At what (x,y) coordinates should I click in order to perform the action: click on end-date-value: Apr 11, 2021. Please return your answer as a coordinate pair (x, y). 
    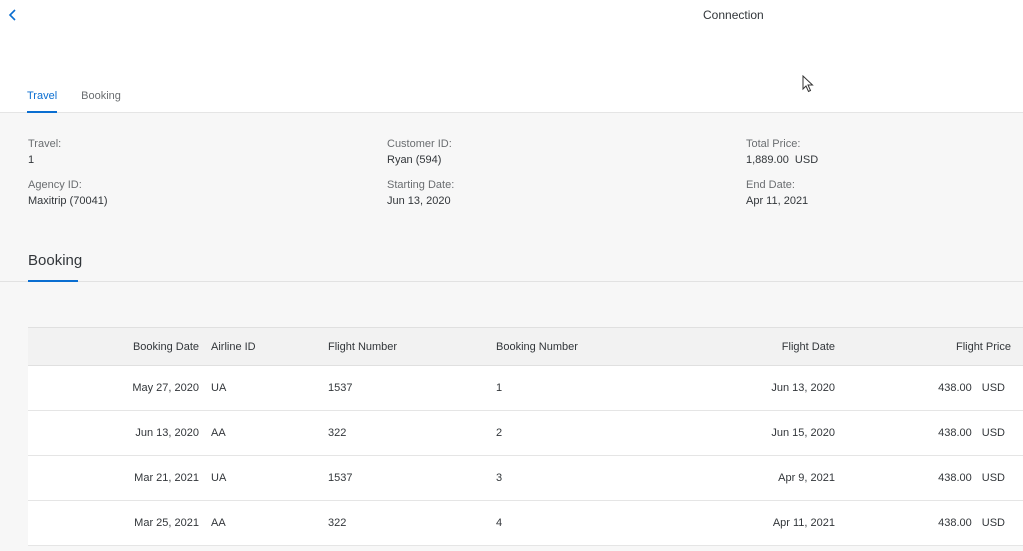
    Looking at the image, I should click on (777, 201).